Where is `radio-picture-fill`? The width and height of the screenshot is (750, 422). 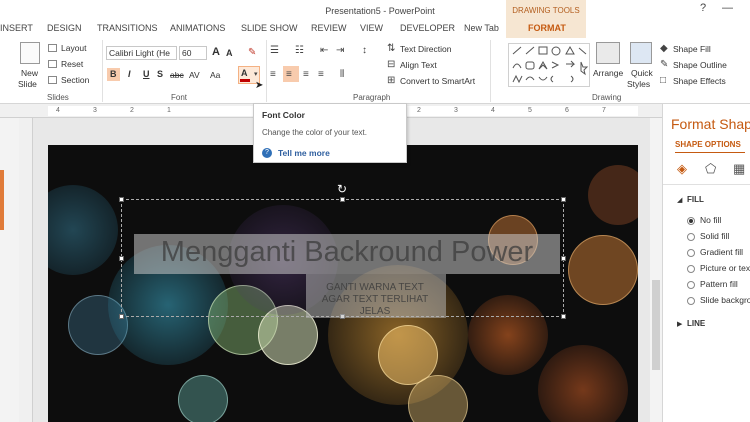 radio-picture-fill is located at coordinates (691, 269).